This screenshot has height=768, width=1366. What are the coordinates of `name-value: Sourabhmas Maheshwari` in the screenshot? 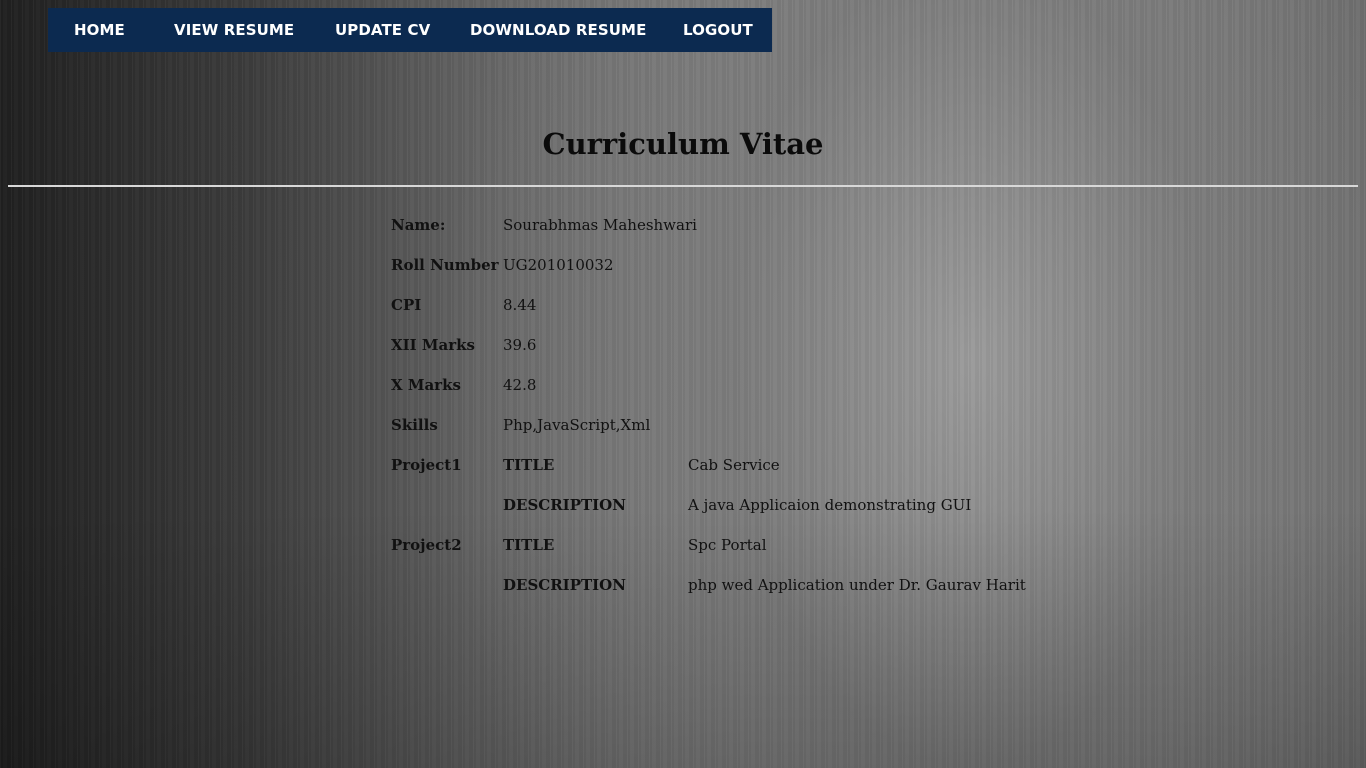 It's located at (600, 225).